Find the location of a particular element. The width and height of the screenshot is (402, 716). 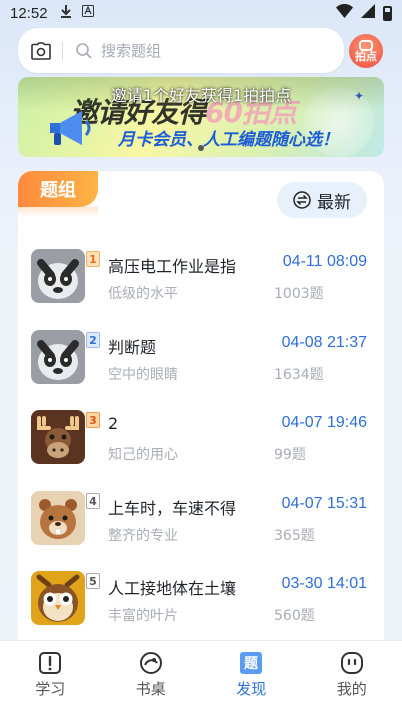

status-indicators is located at coordinates (364, 13).